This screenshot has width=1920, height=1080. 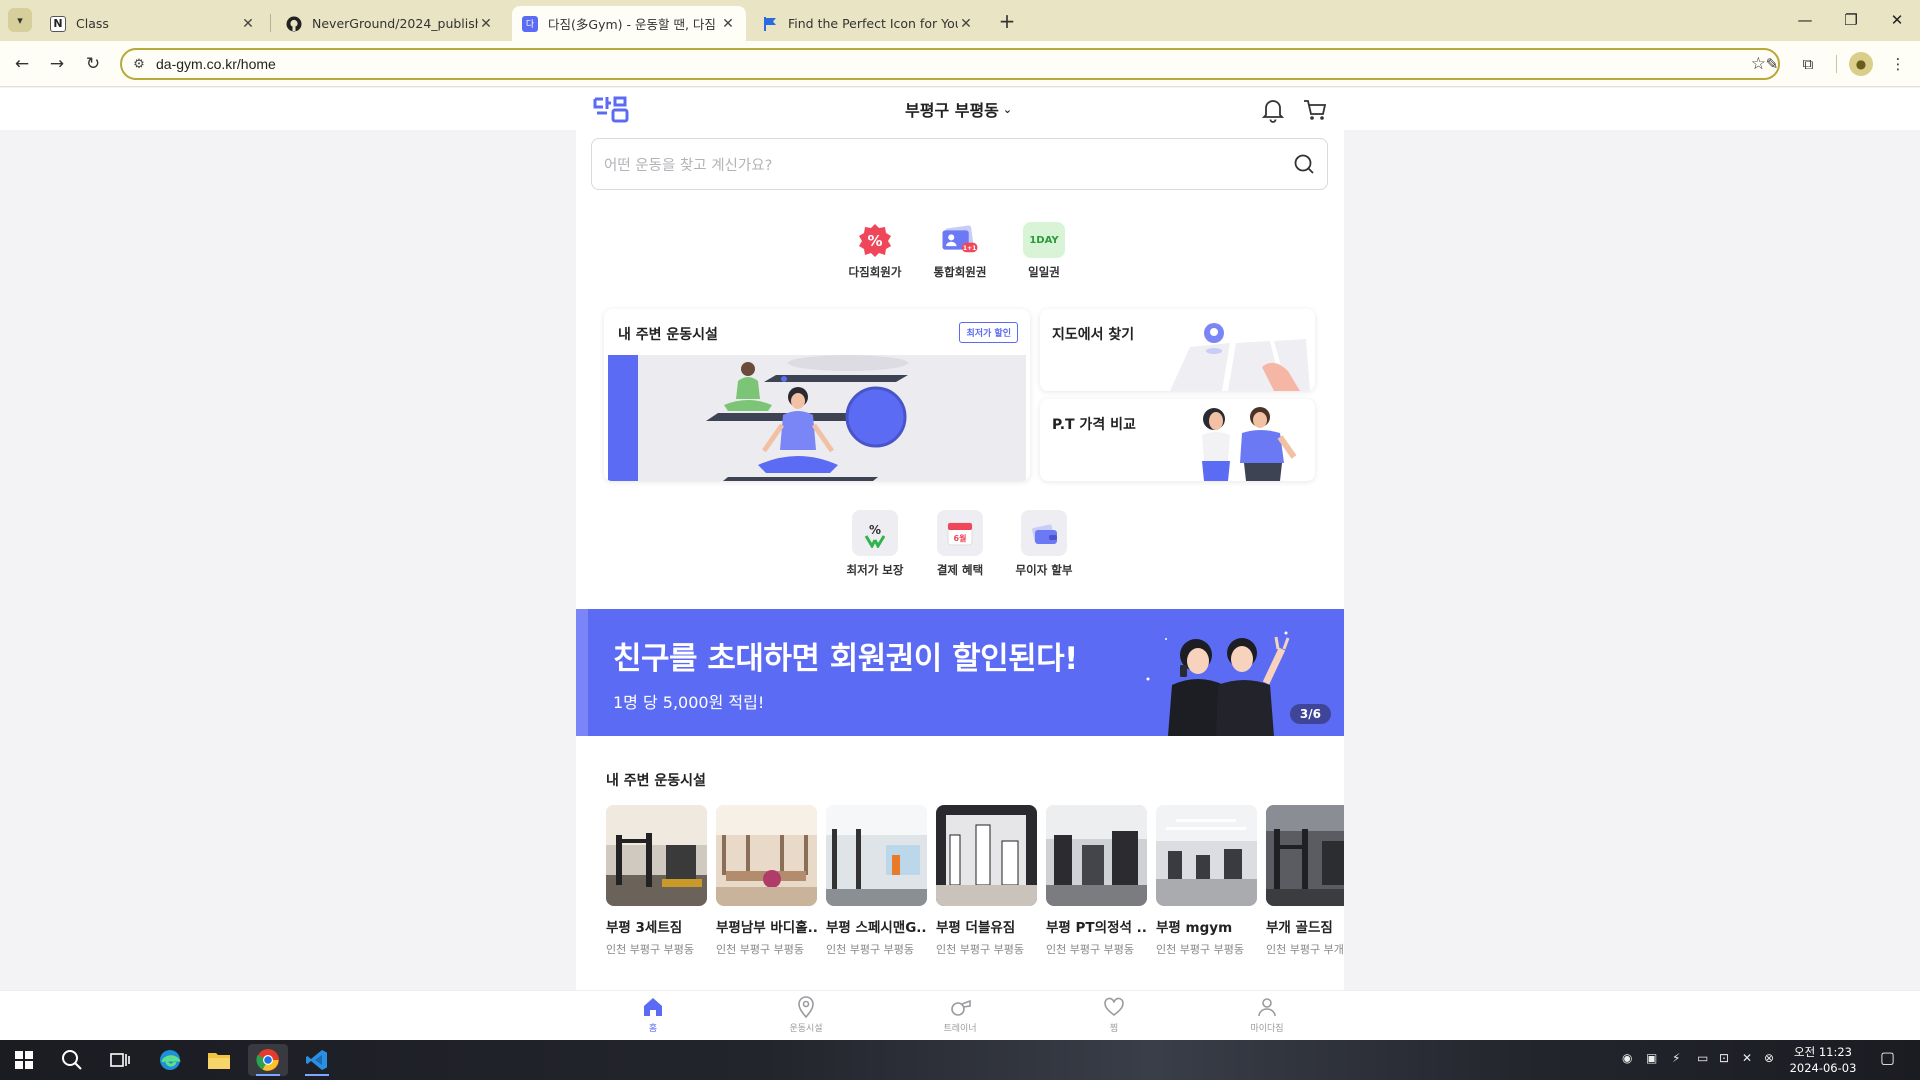 I want to click on gym-card: 부평 PT의정석 ... 인천 부평구 부평동, so click(x=1096, y=881).